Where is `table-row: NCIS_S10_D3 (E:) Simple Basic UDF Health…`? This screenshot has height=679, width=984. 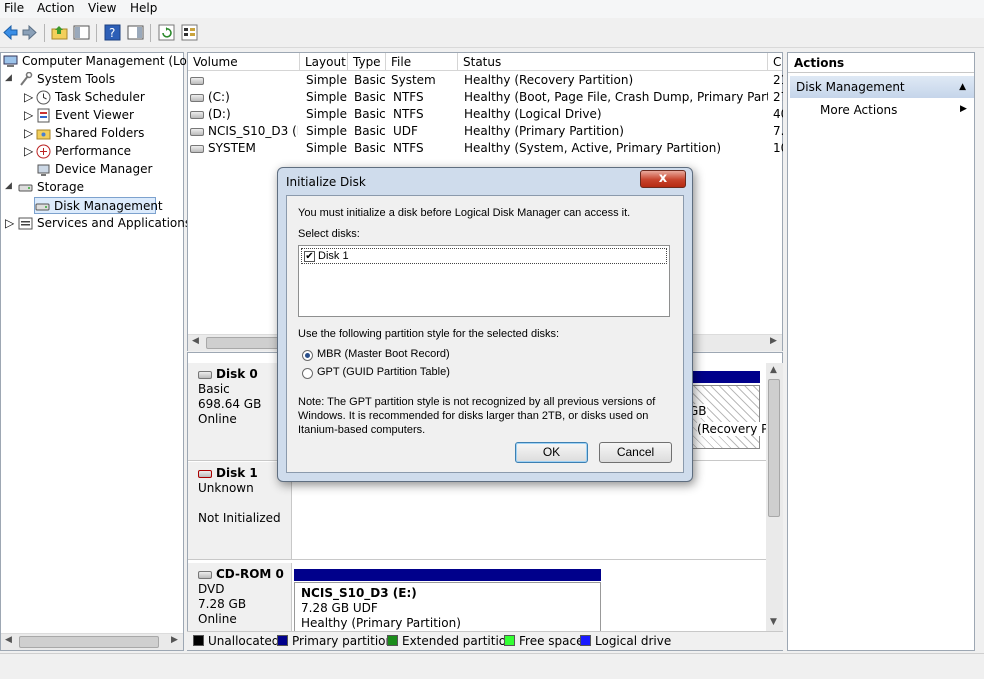 table-row: NCIS_S10_D3 (E:) Simple Basic UDF Health… is located at coordinates (485, 131).